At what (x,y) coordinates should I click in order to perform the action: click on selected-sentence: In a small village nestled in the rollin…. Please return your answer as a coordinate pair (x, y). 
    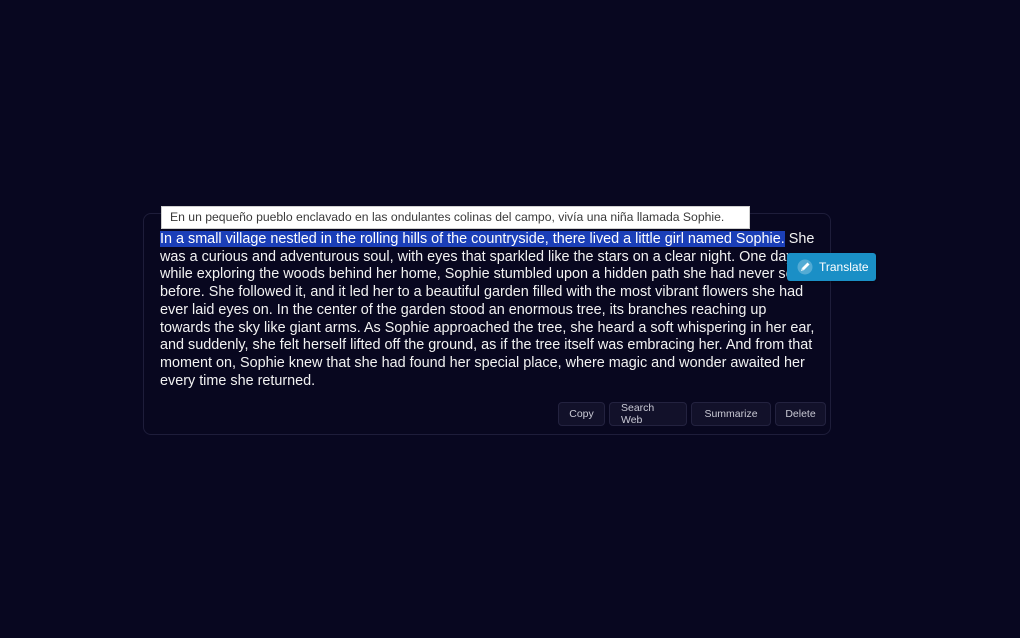
    Looking at the image, I should click on (472, 239).